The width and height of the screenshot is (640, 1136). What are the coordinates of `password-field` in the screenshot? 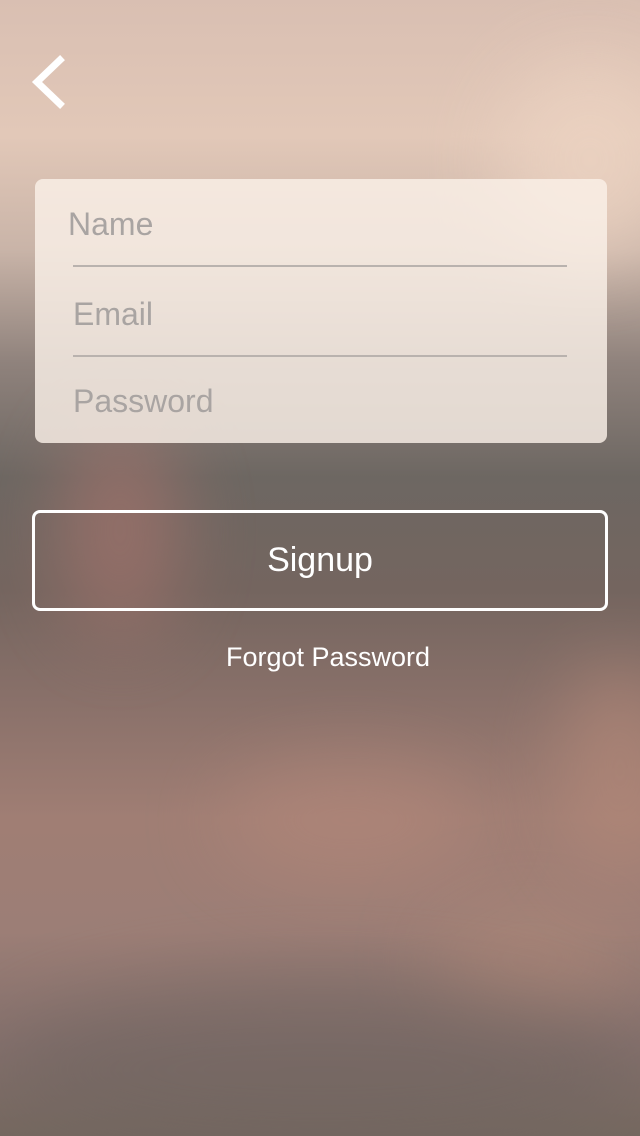 It's located at (321, 401).